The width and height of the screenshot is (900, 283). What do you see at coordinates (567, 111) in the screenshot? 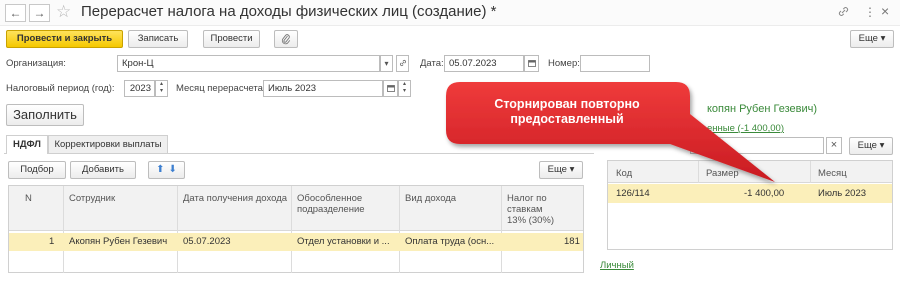
I see `callout-text: Сторнирован повторно предоставленный` at bounding box center [567, 111].